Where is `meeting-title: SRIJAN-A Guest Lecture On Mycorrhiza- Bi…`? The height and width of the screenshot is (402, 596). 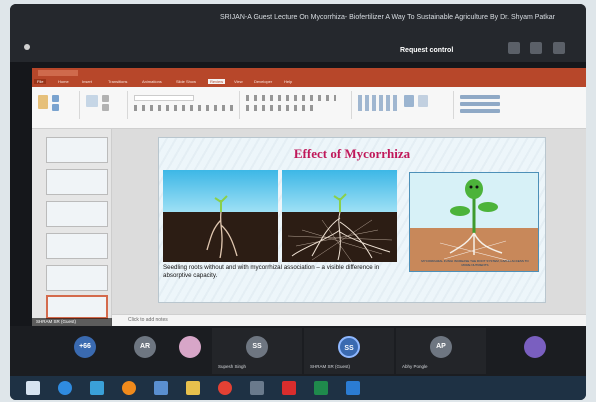 meeting-title: SRIJAN-A Guest Lecture On Mycorrhiza- Bi… is located at coordinates (387, 17).